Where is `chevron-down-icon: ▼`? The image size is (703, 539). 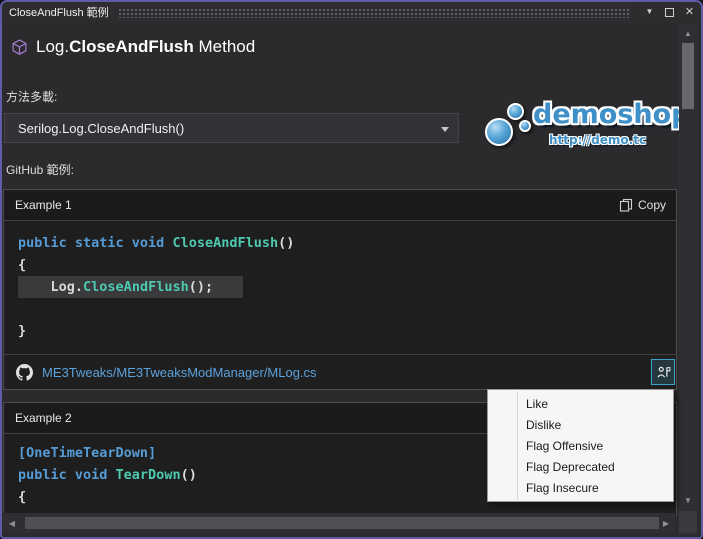 chevron-down-icon: ▼ is located at coordinates (649, 11).